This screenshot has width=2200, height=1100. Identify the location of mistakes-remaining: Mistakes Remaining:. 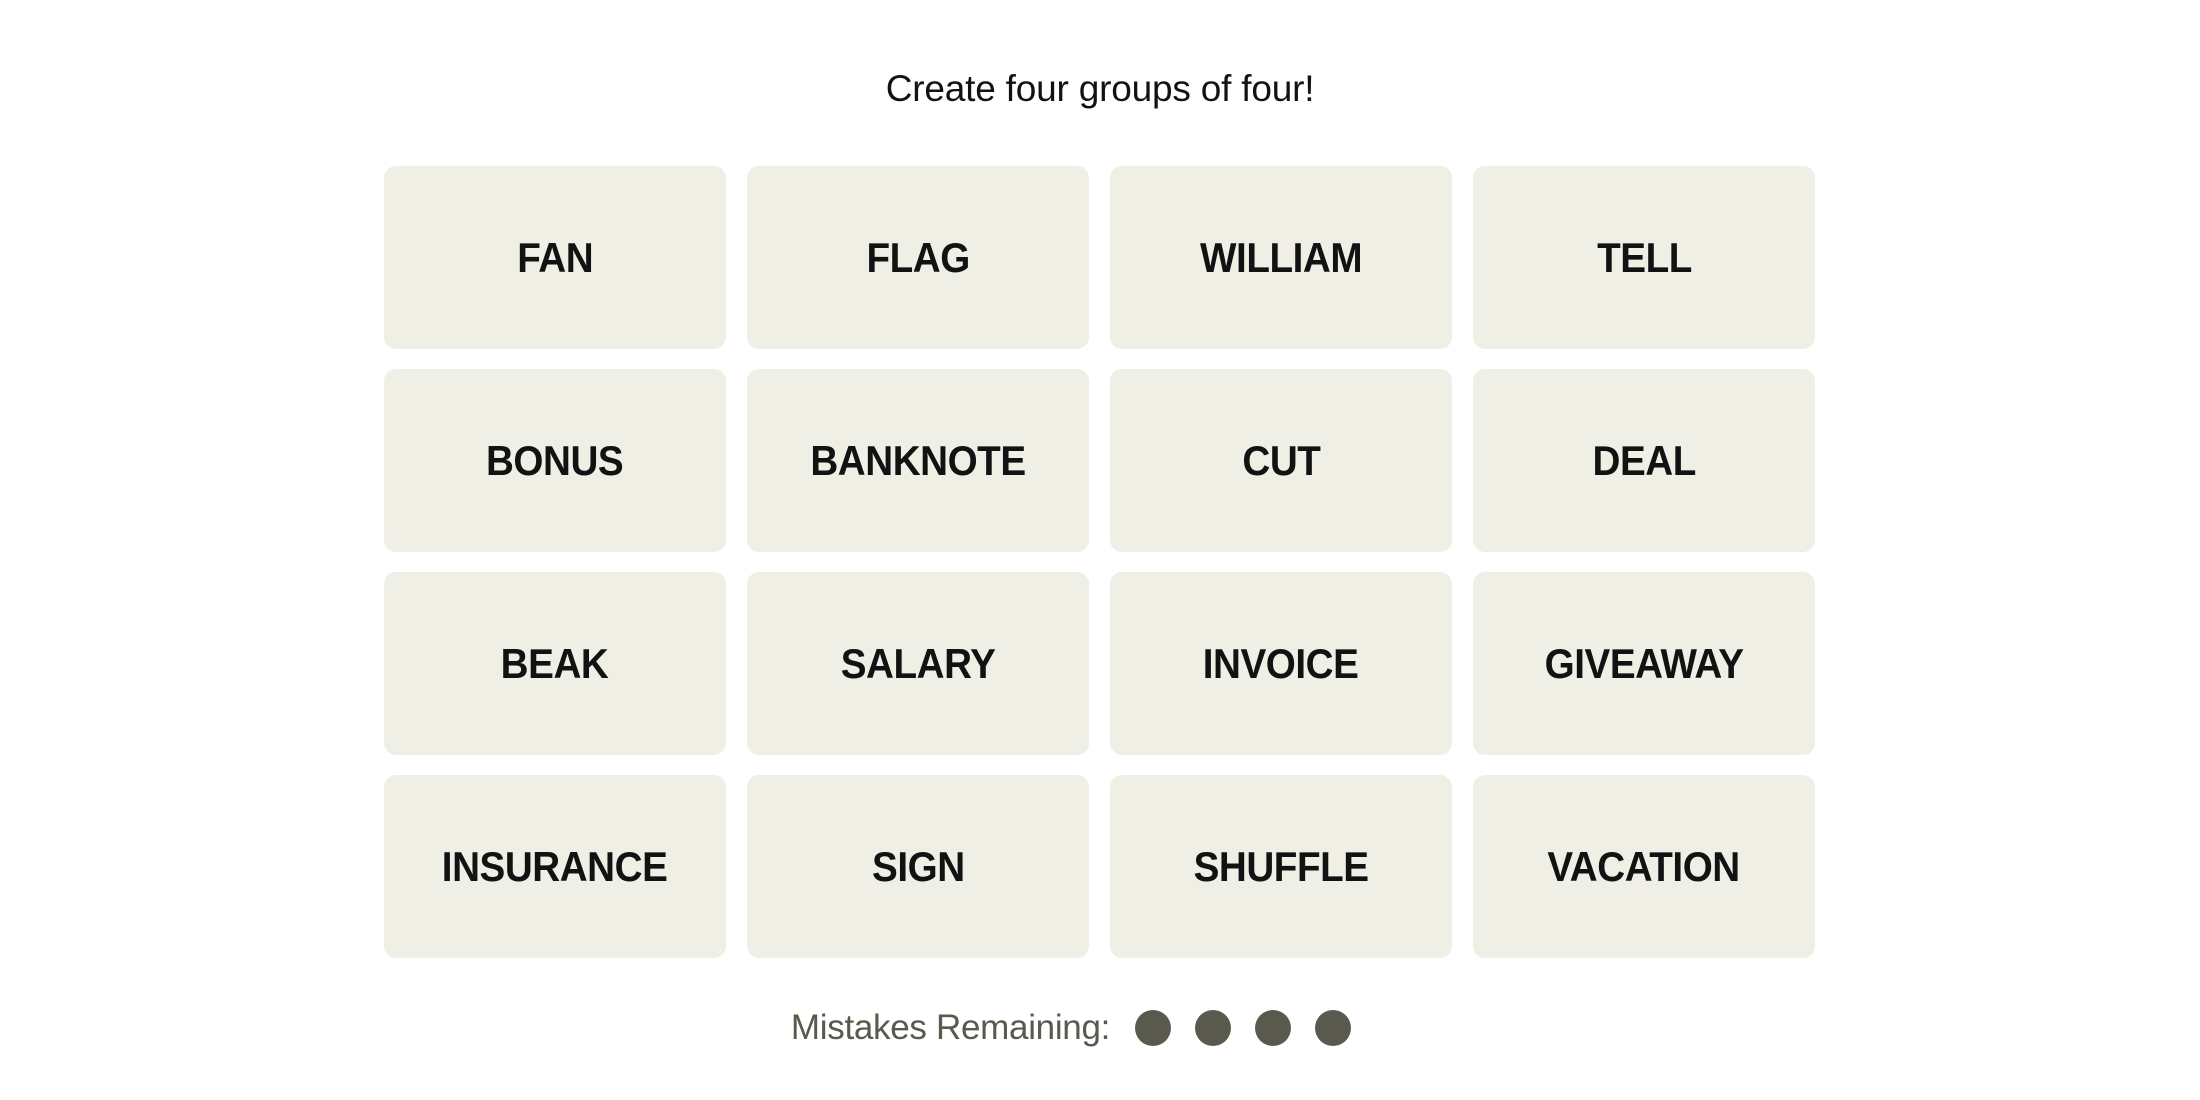
(1100, 1028).